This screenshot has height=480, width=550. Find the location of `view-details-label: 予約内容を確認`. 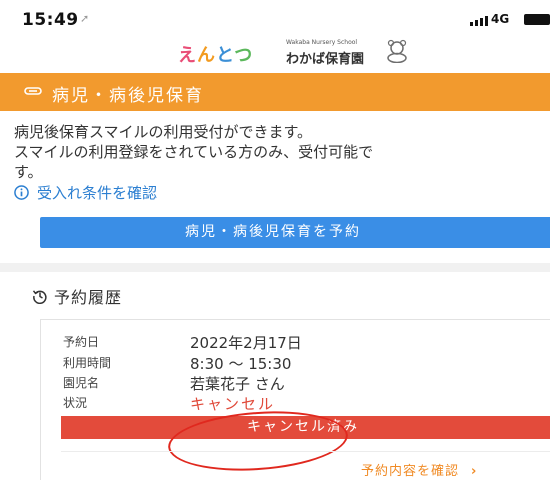

view-details-label: 予約内容を確認 is located at coordinates (410, 471).